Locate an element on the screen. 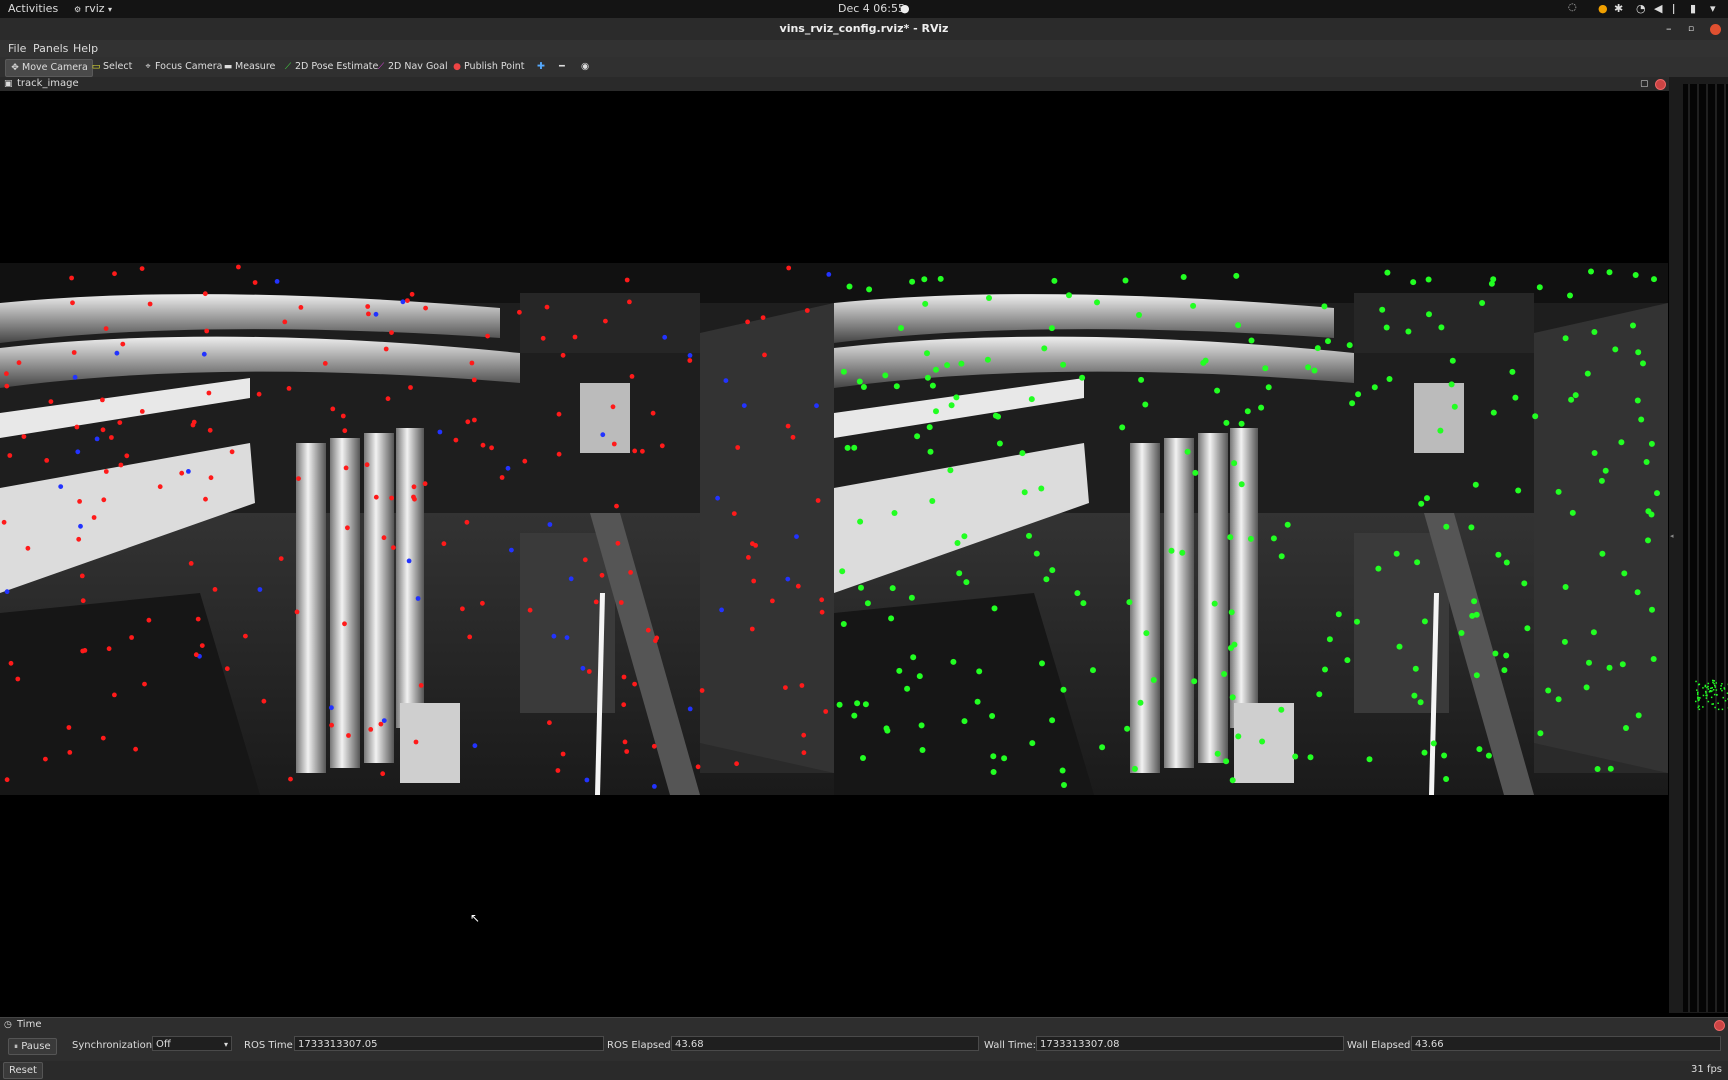  undock-panel-icon: ▢ is located at coordinates (1644, 84).